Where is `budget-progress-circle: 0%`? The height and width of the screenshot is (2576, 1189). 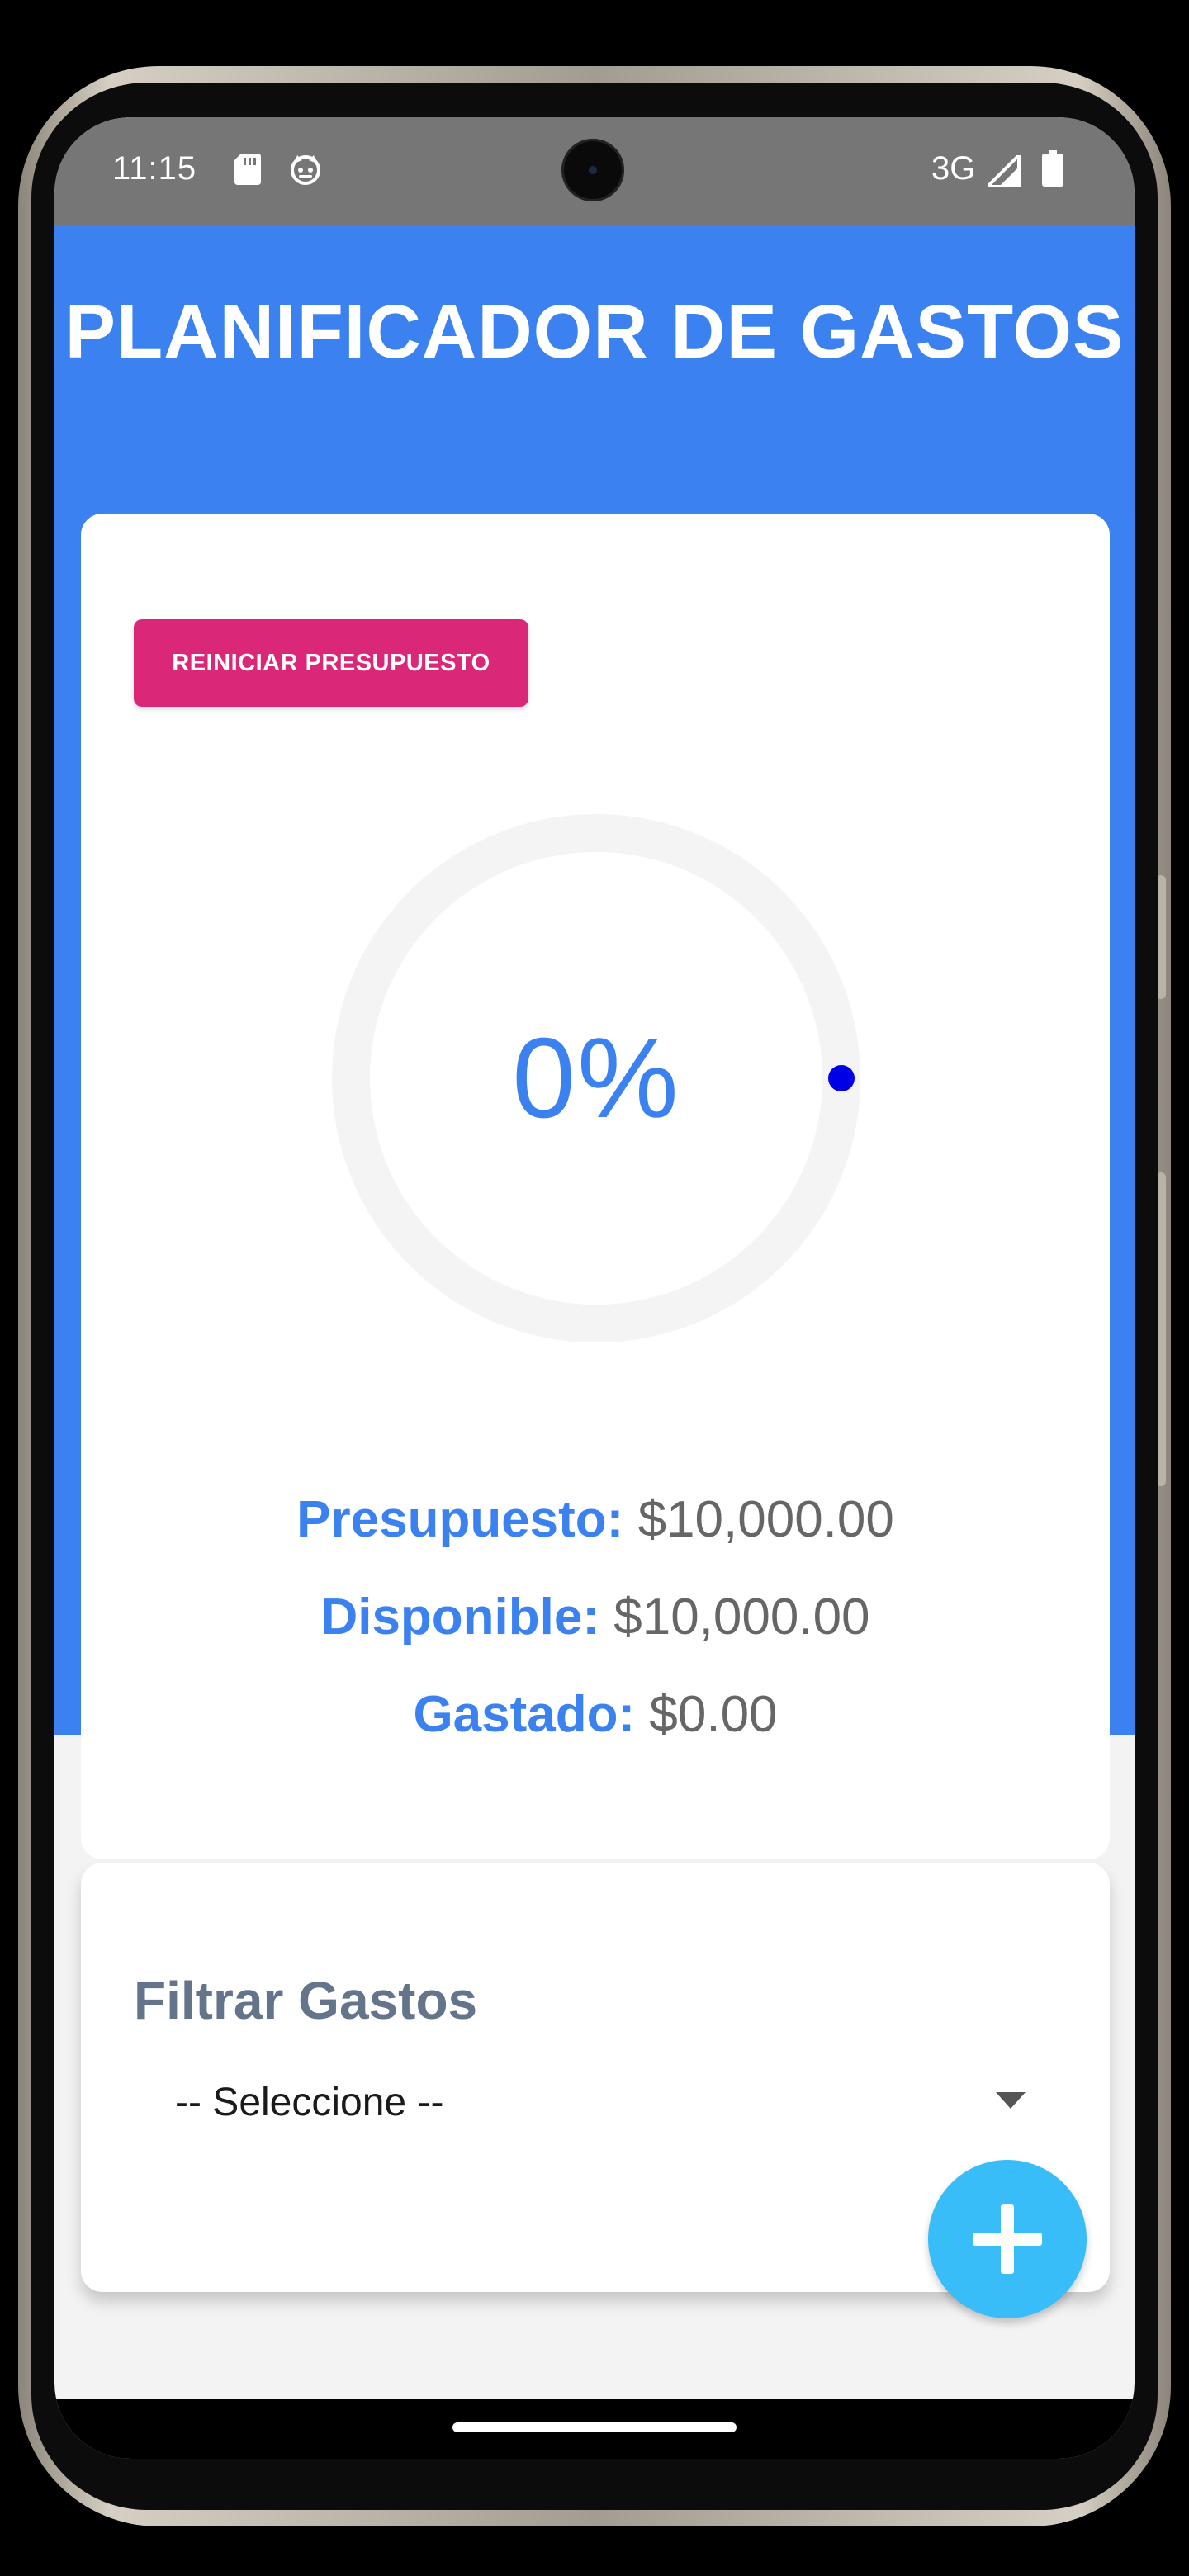
budget-progress-circle: 0% is located at coordinates (596, 1078).